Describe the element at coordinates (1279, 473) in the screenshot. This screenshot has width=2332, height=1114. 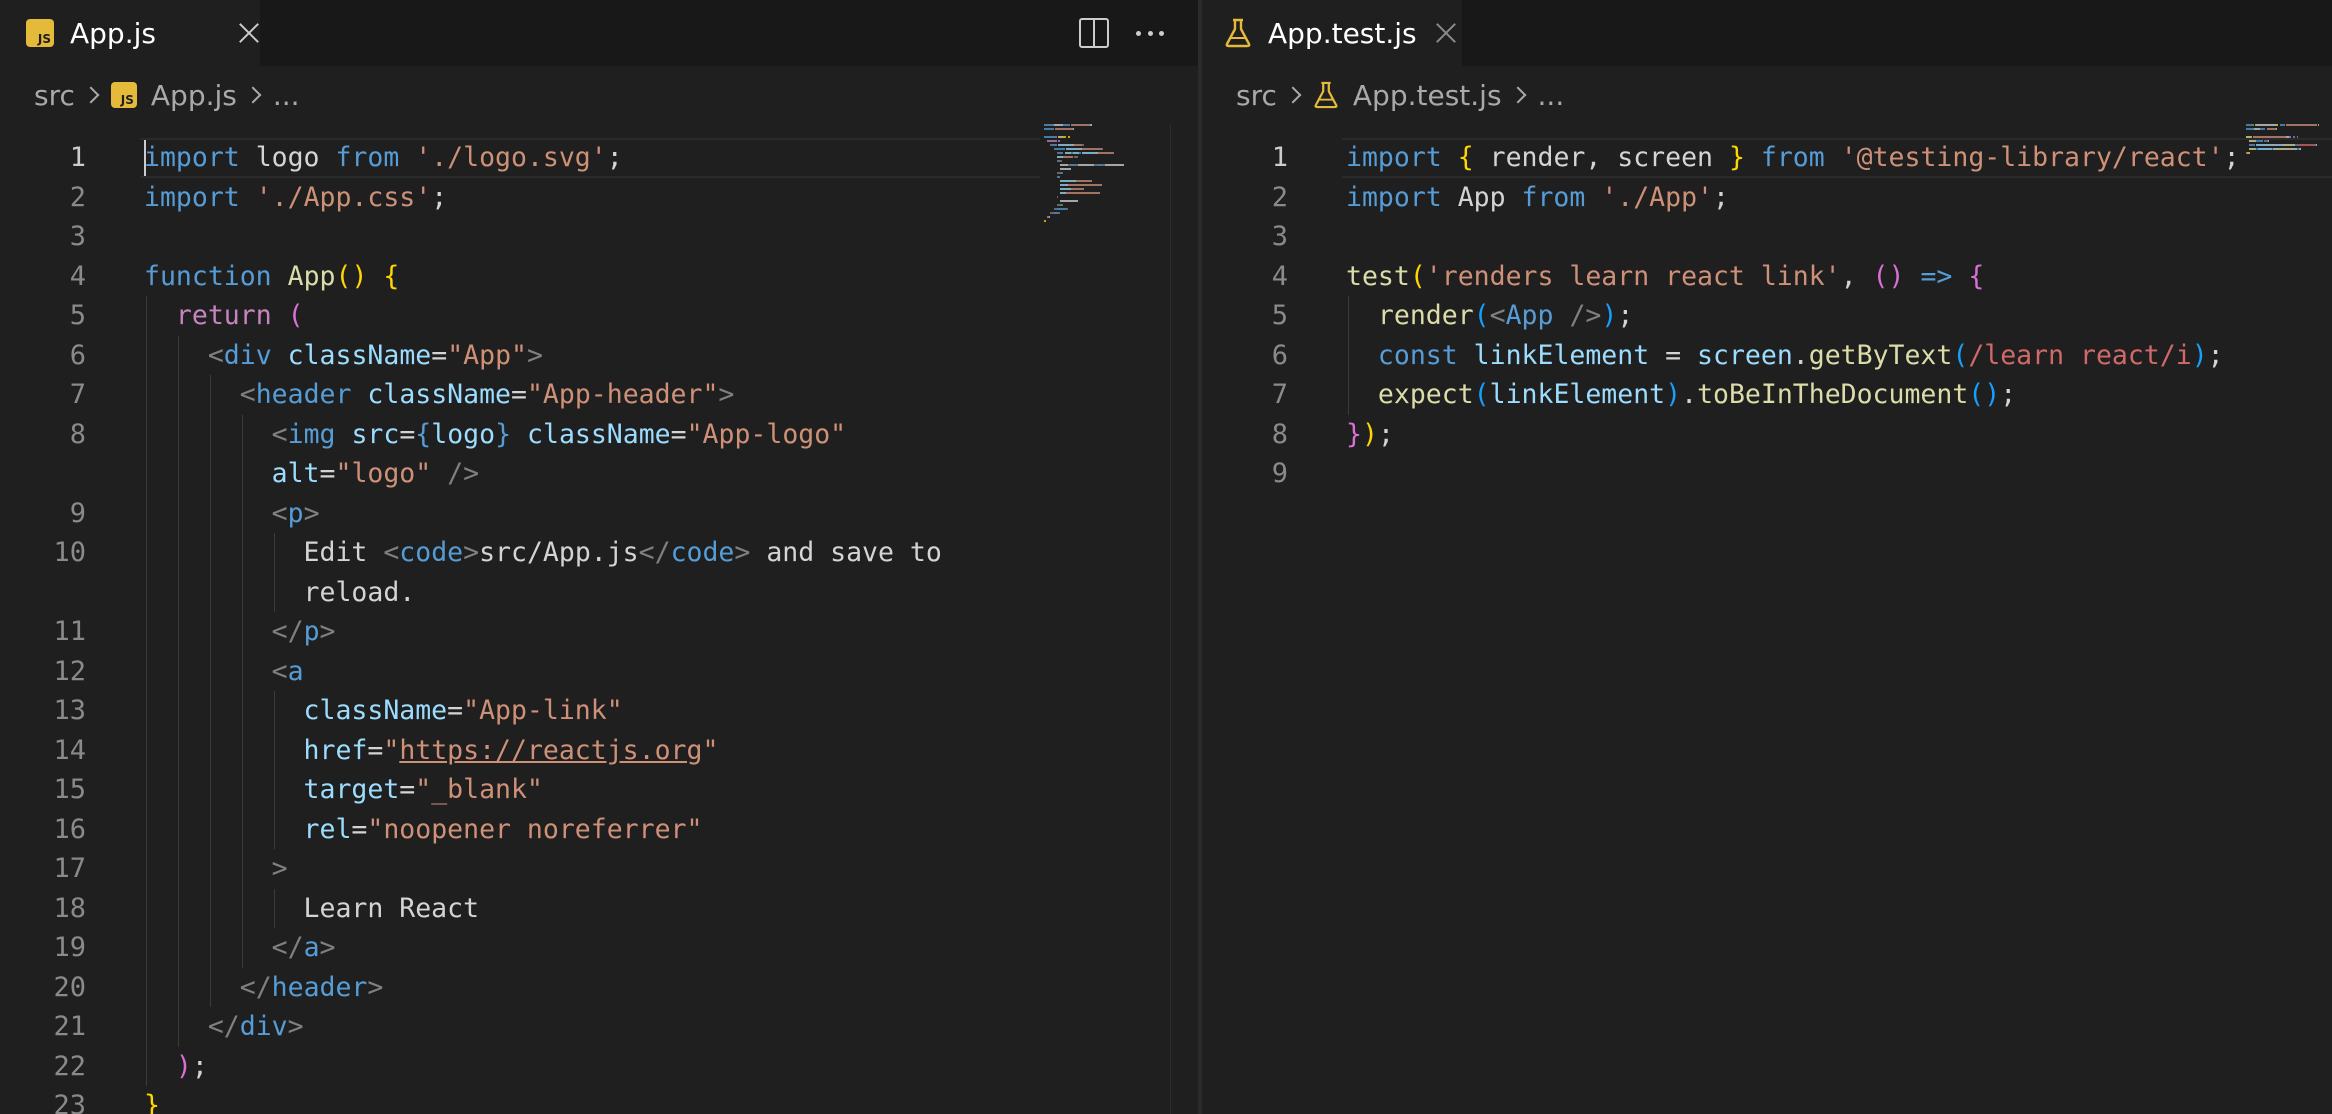
I see `line-number: 9` at that location.